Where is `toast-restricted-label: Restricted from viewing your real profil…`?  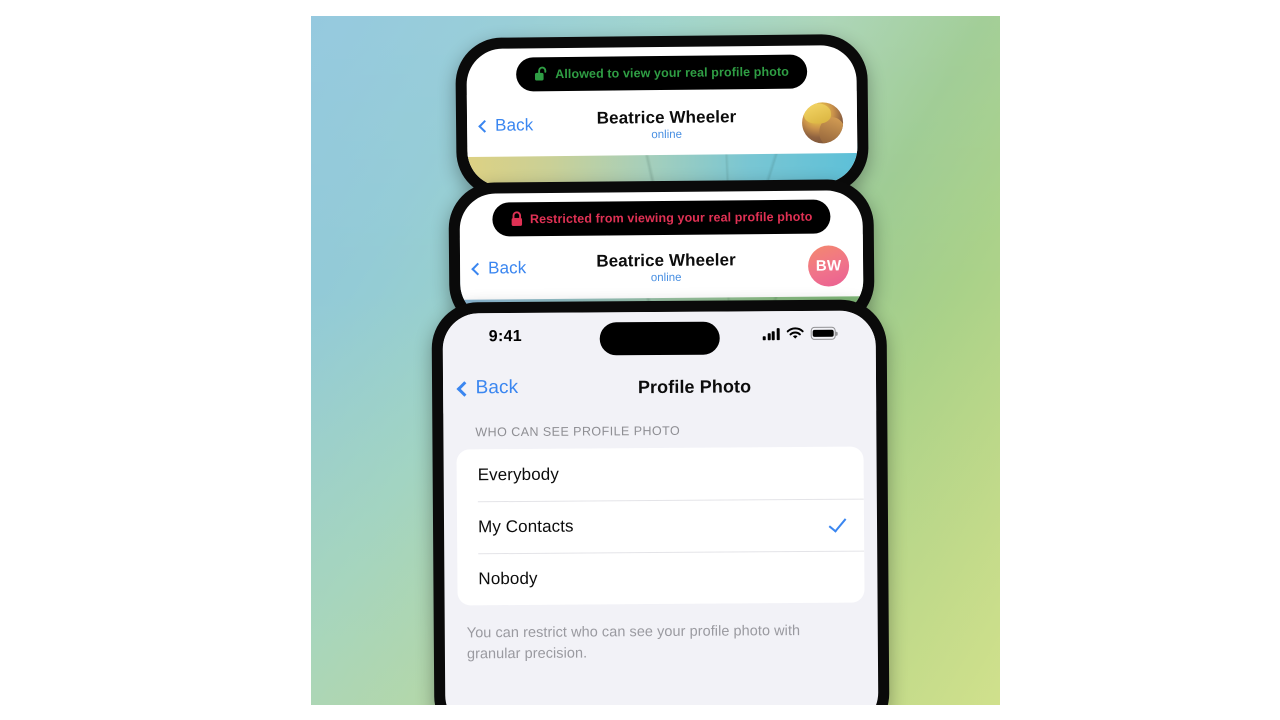
toast-restricted-label: Restricted from viewing your real profil… is located at coordinates (671, 218).